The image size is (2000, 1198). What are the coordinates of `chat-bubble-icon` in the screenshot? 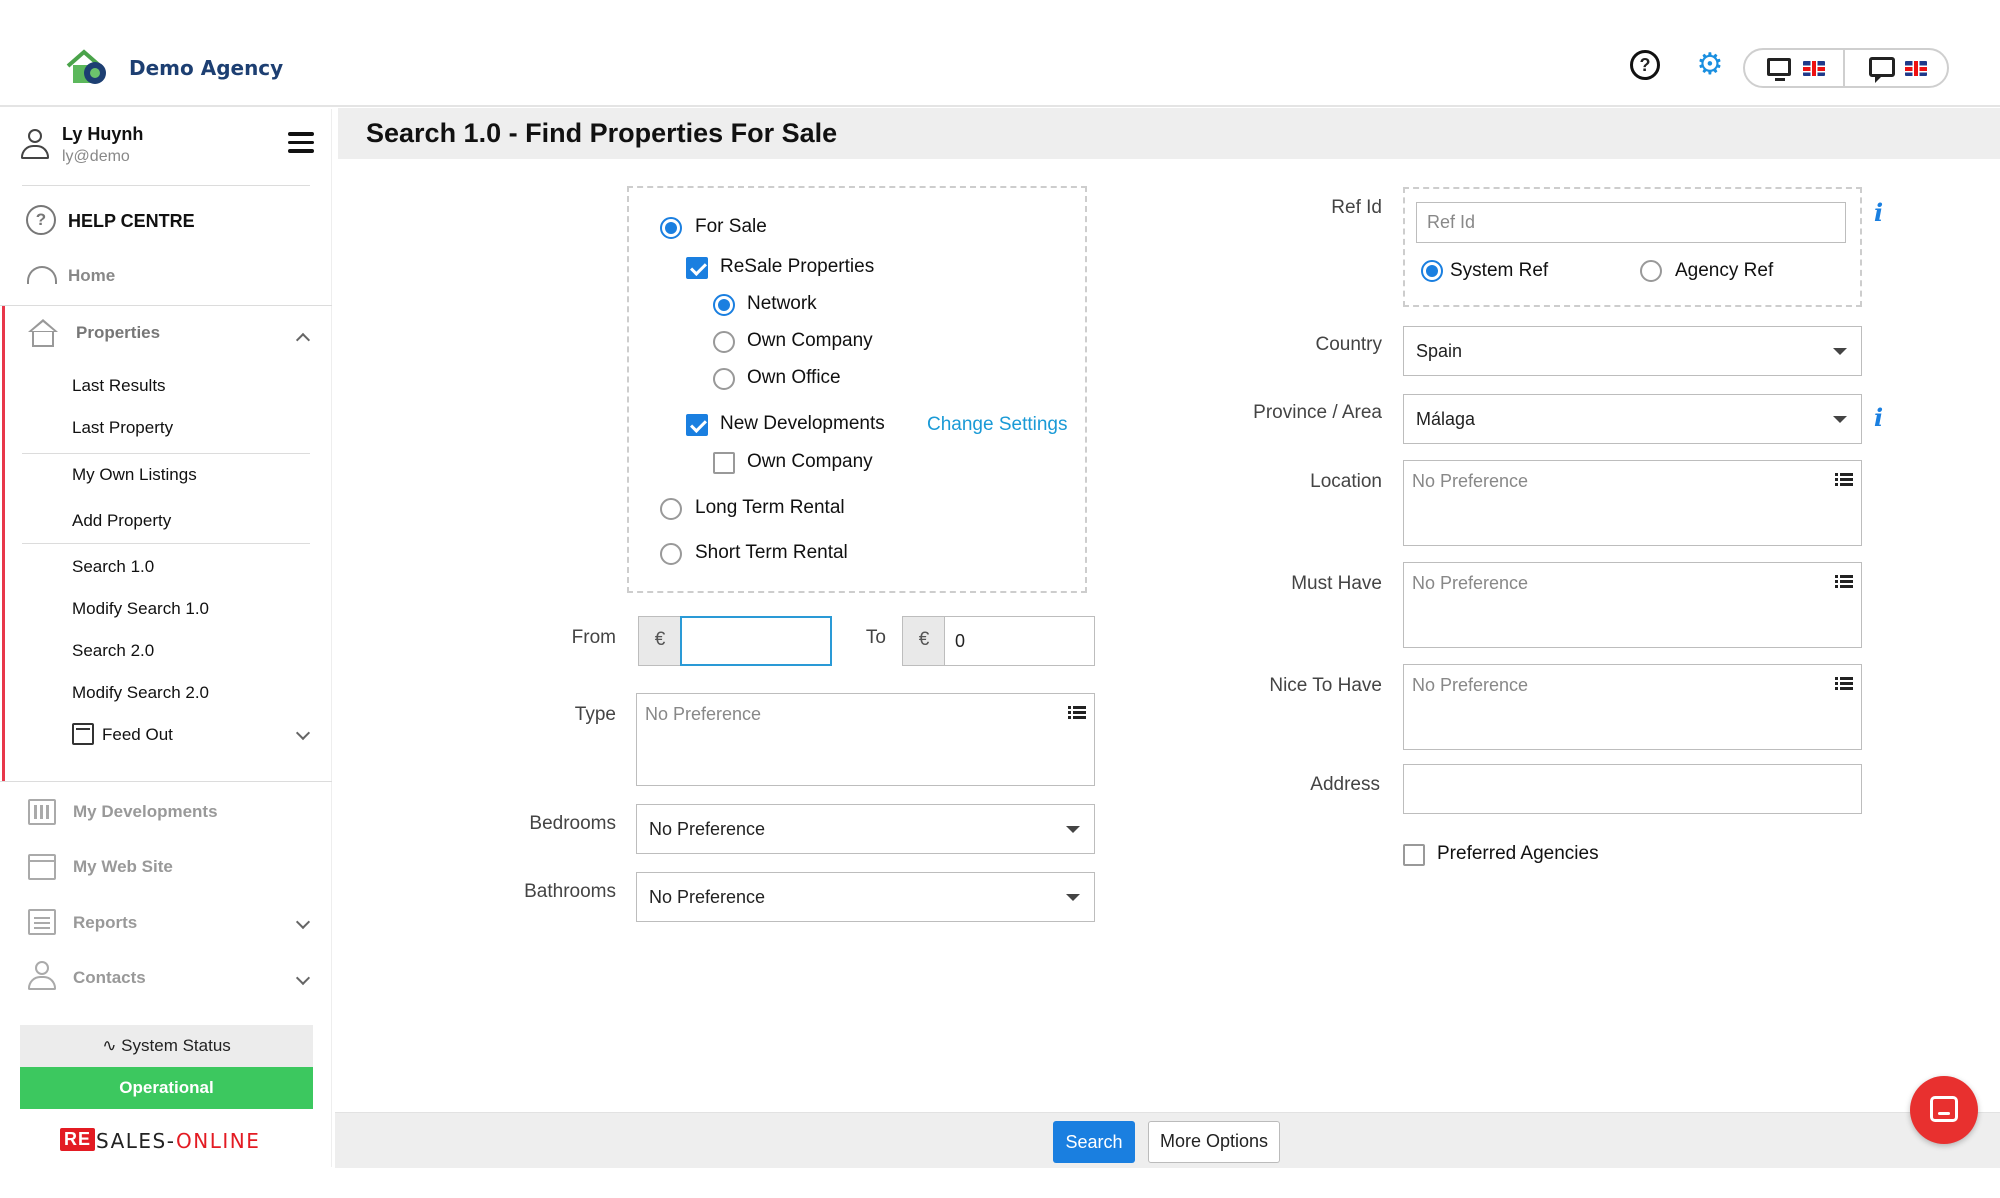 It's located at (1882, 70).